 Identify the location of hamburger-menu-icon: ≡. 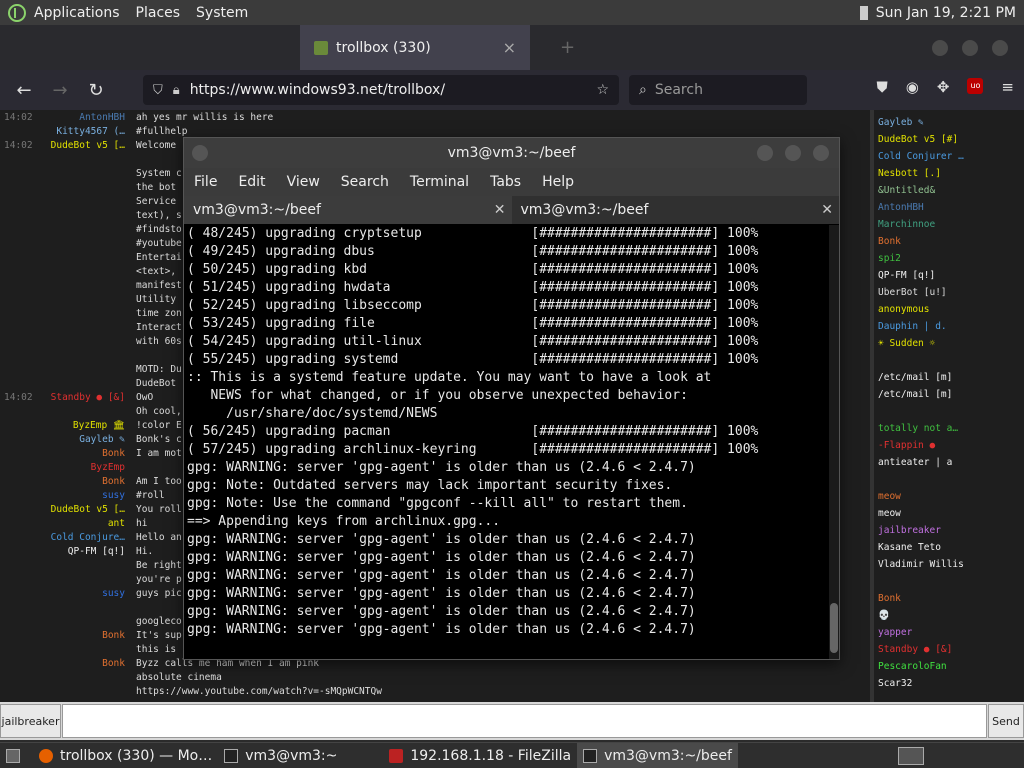
(1007, 87).